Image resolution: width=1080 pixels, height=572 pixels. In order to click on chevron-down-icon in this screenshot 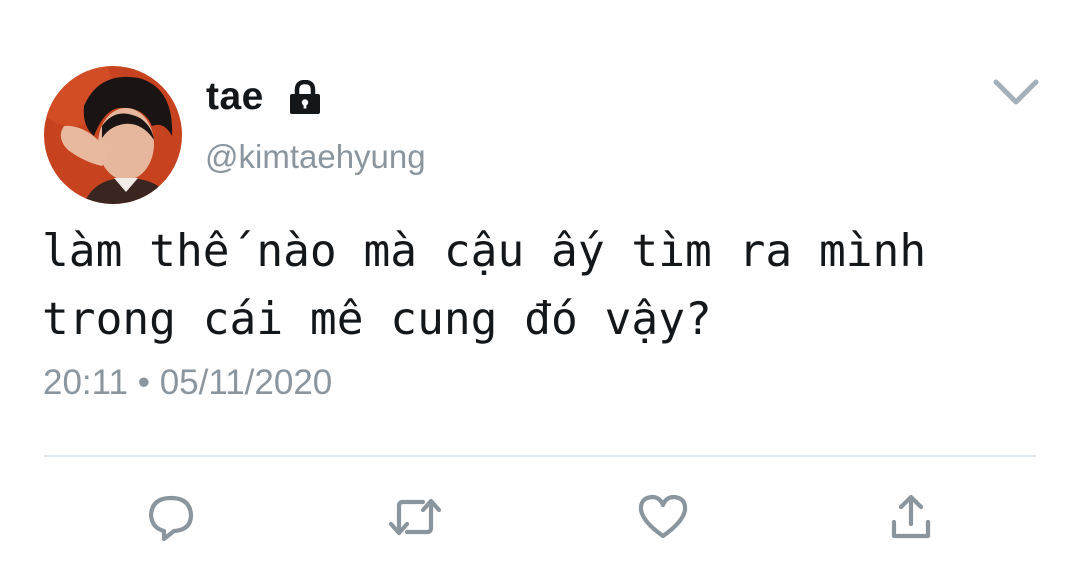, I will do `click(1016, 92)`.